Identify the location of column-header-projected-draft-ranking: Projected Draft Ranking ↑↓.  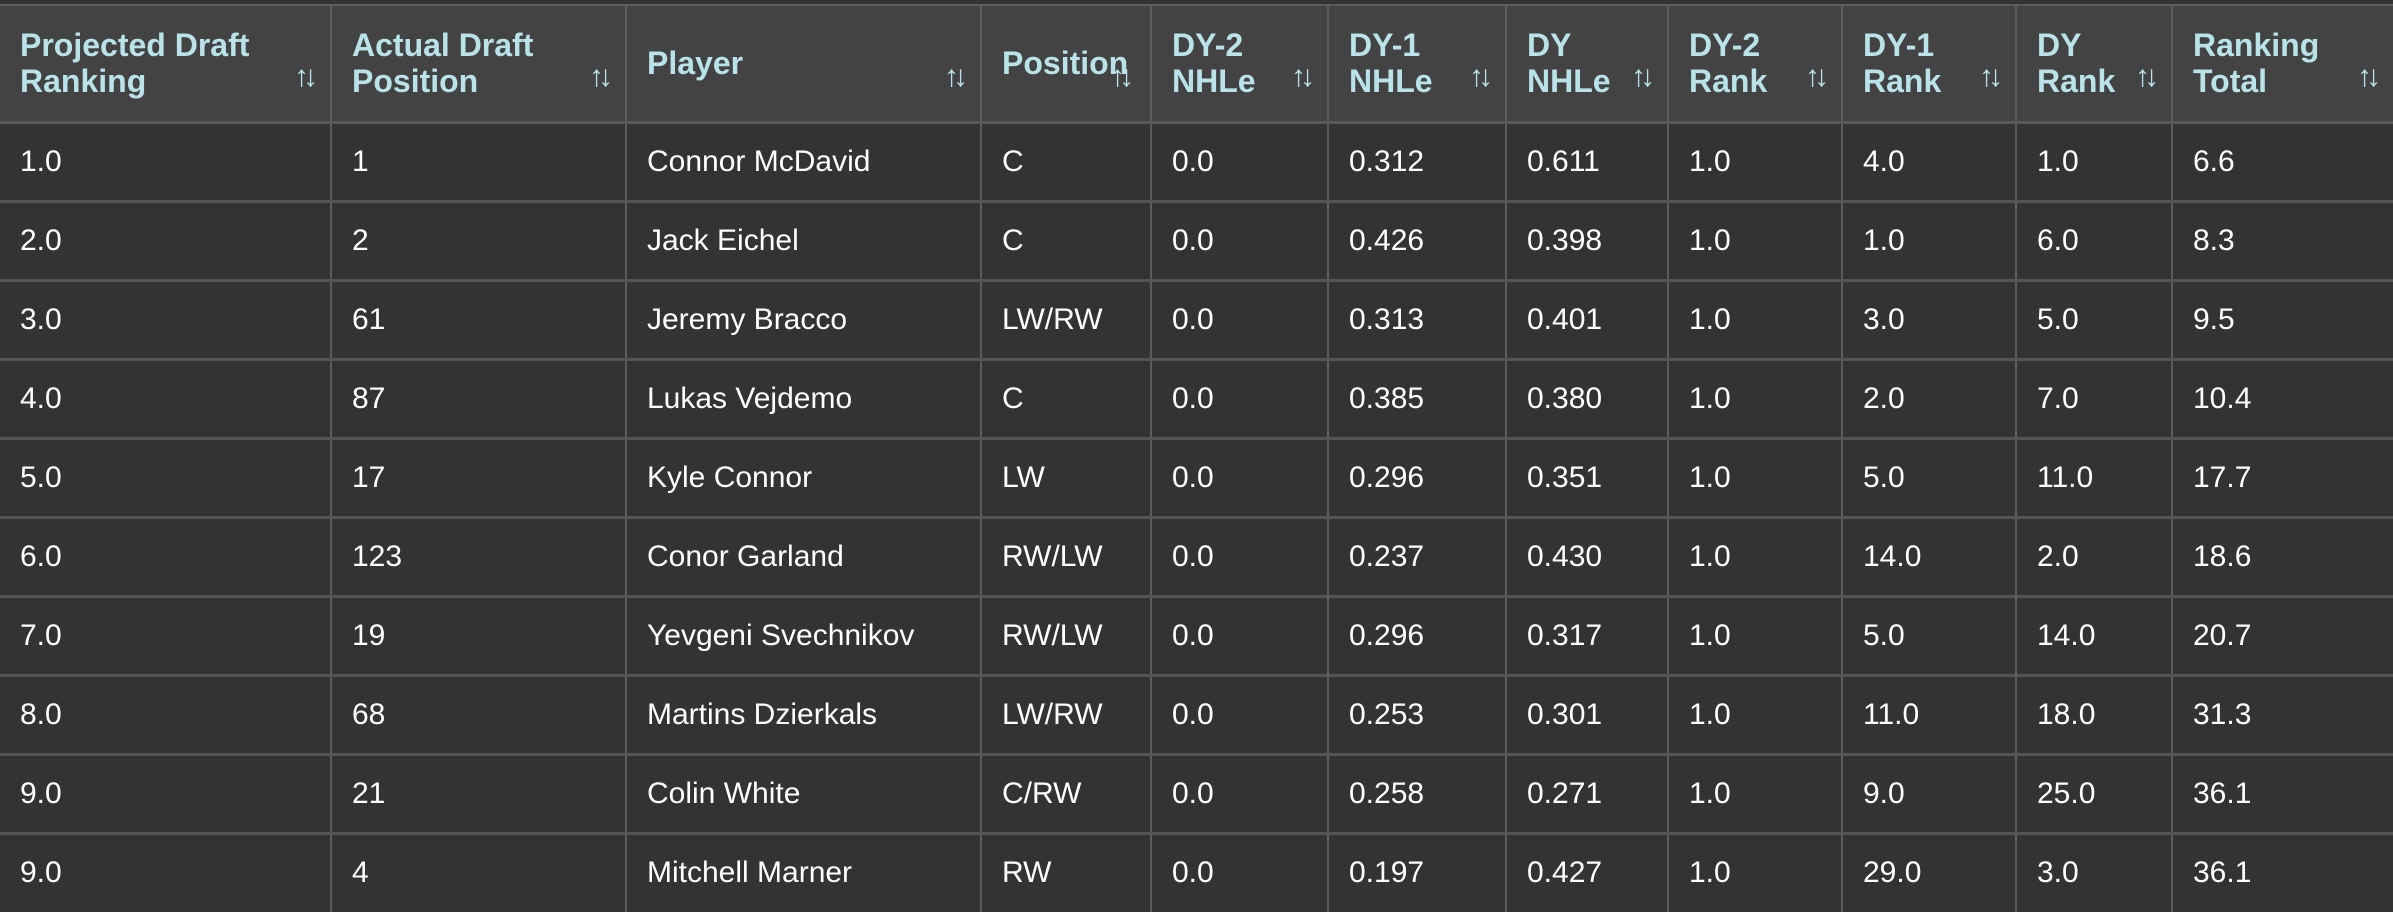
(165, 65).